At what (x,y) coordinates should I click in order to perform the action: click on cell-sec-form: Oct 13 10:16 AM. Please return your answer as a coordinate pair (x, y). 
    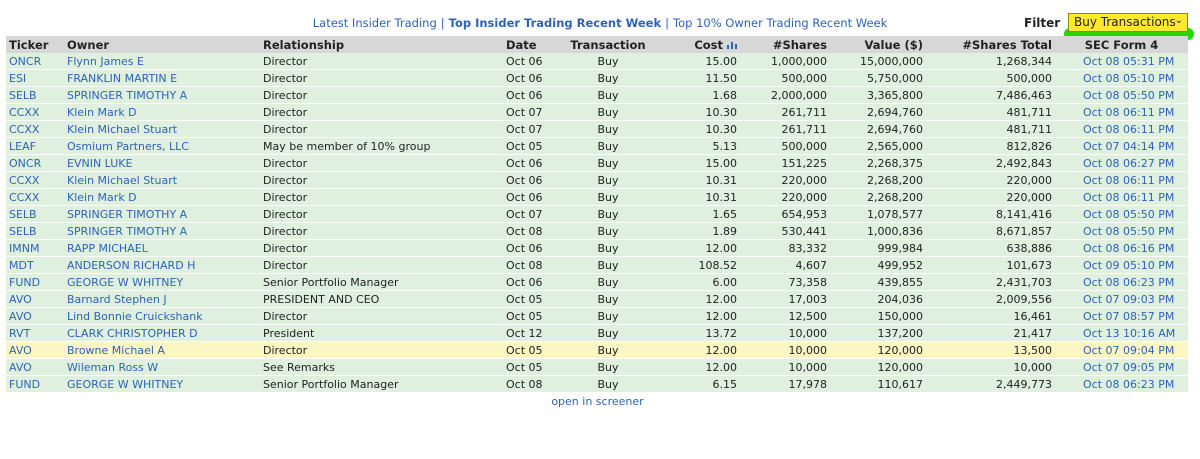
    Looking at the image, I should click on (1121, 333).